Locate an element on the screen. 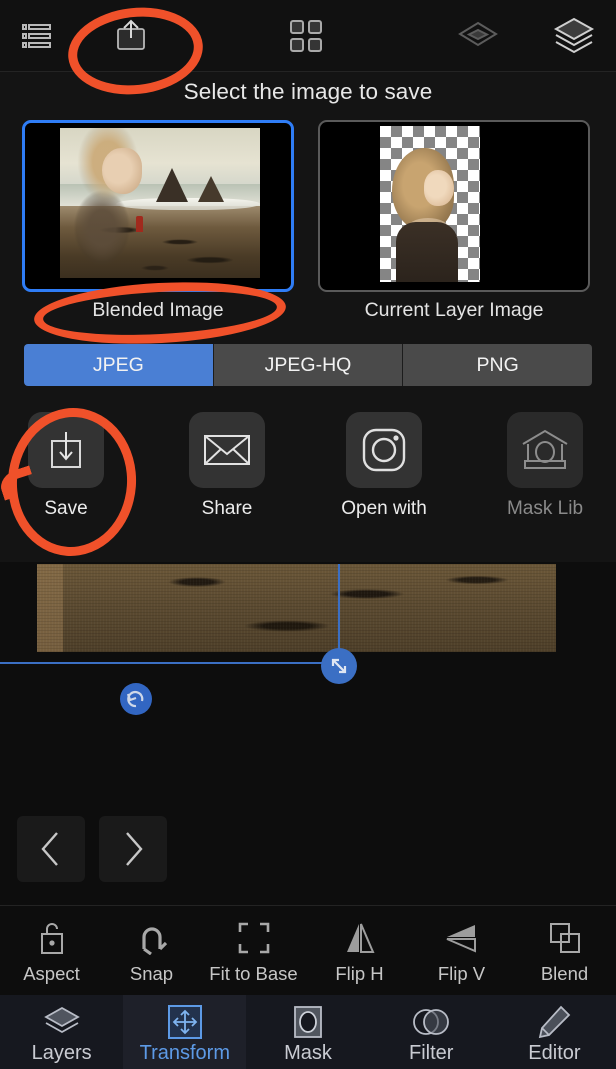  fit-frame-icon is located at coordinates (253, 938).